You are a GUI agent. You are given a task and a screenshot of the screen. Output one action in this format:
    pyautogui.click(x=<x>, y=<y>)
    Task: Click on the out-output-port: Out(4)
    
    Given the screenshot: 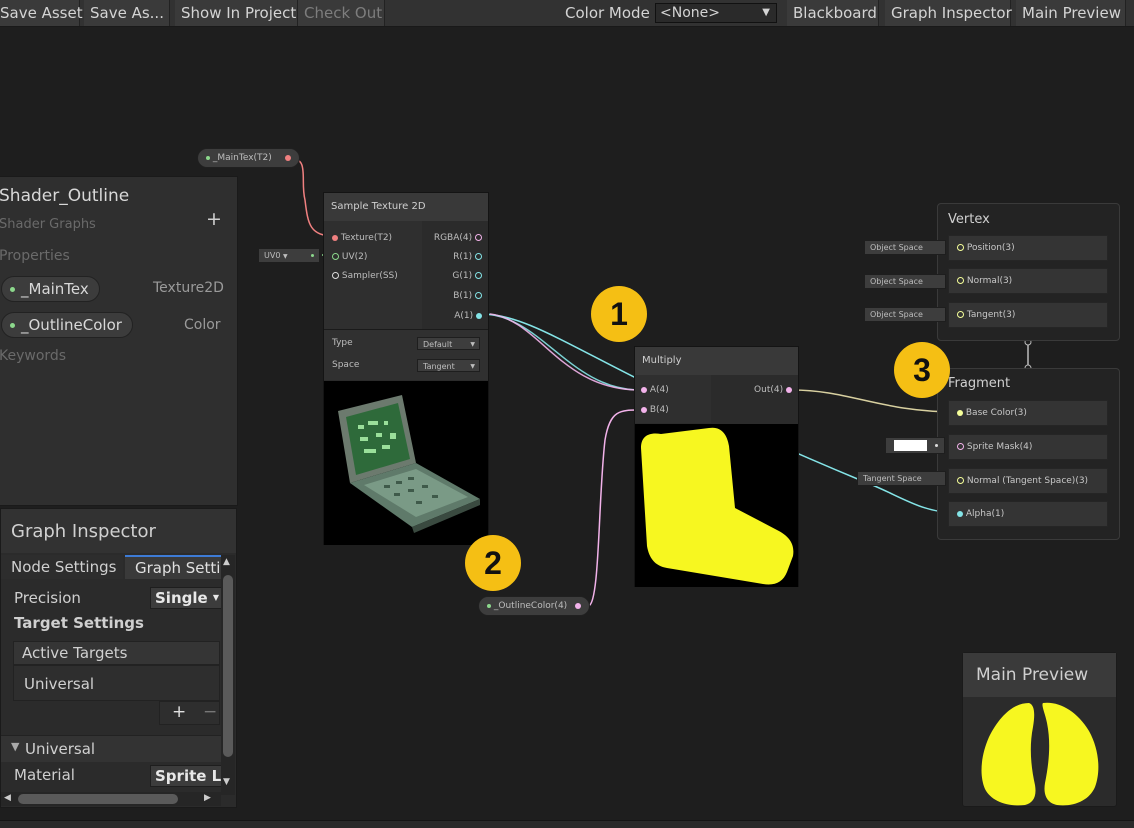 What is the action you would take?
    pyautogui.click(x=773, y=390)
    